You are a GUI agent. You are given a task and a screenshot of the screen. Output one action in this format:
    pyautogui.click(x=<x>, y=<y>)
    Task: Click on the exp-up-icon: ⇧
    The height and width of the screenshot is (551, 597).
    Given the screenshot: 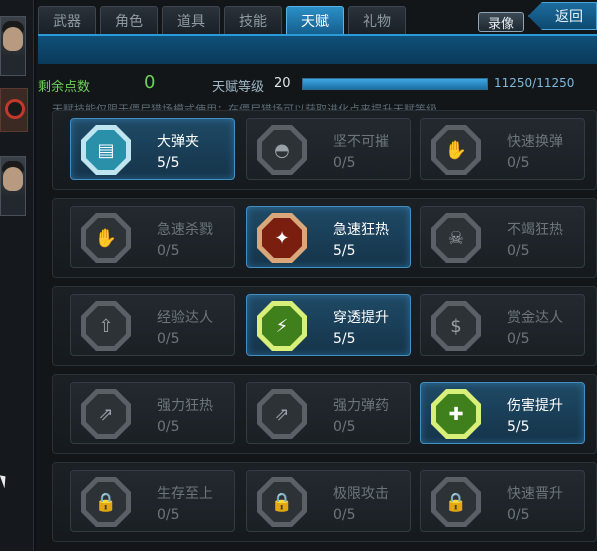 What is the action you would take?
    pyautogui.click(x=106, y=326)
    